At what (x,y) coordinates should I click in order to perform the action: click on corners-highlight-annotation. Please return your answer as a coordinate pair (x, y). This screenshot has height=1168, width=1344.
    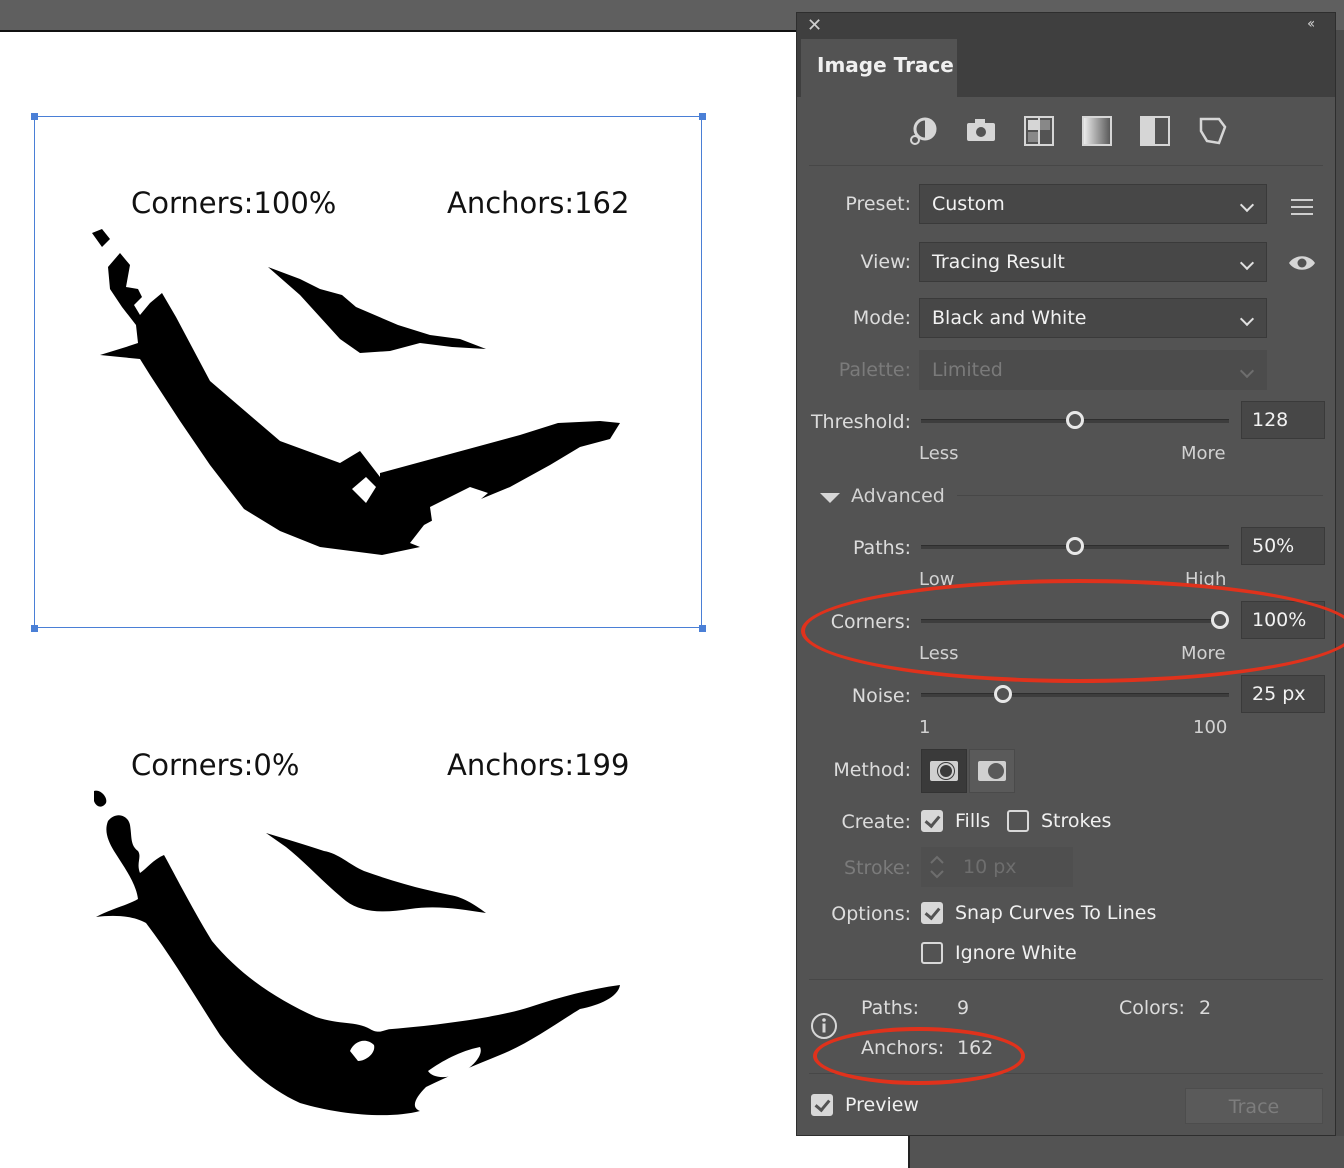
    Looking at the image, I should click on (1072, 631).